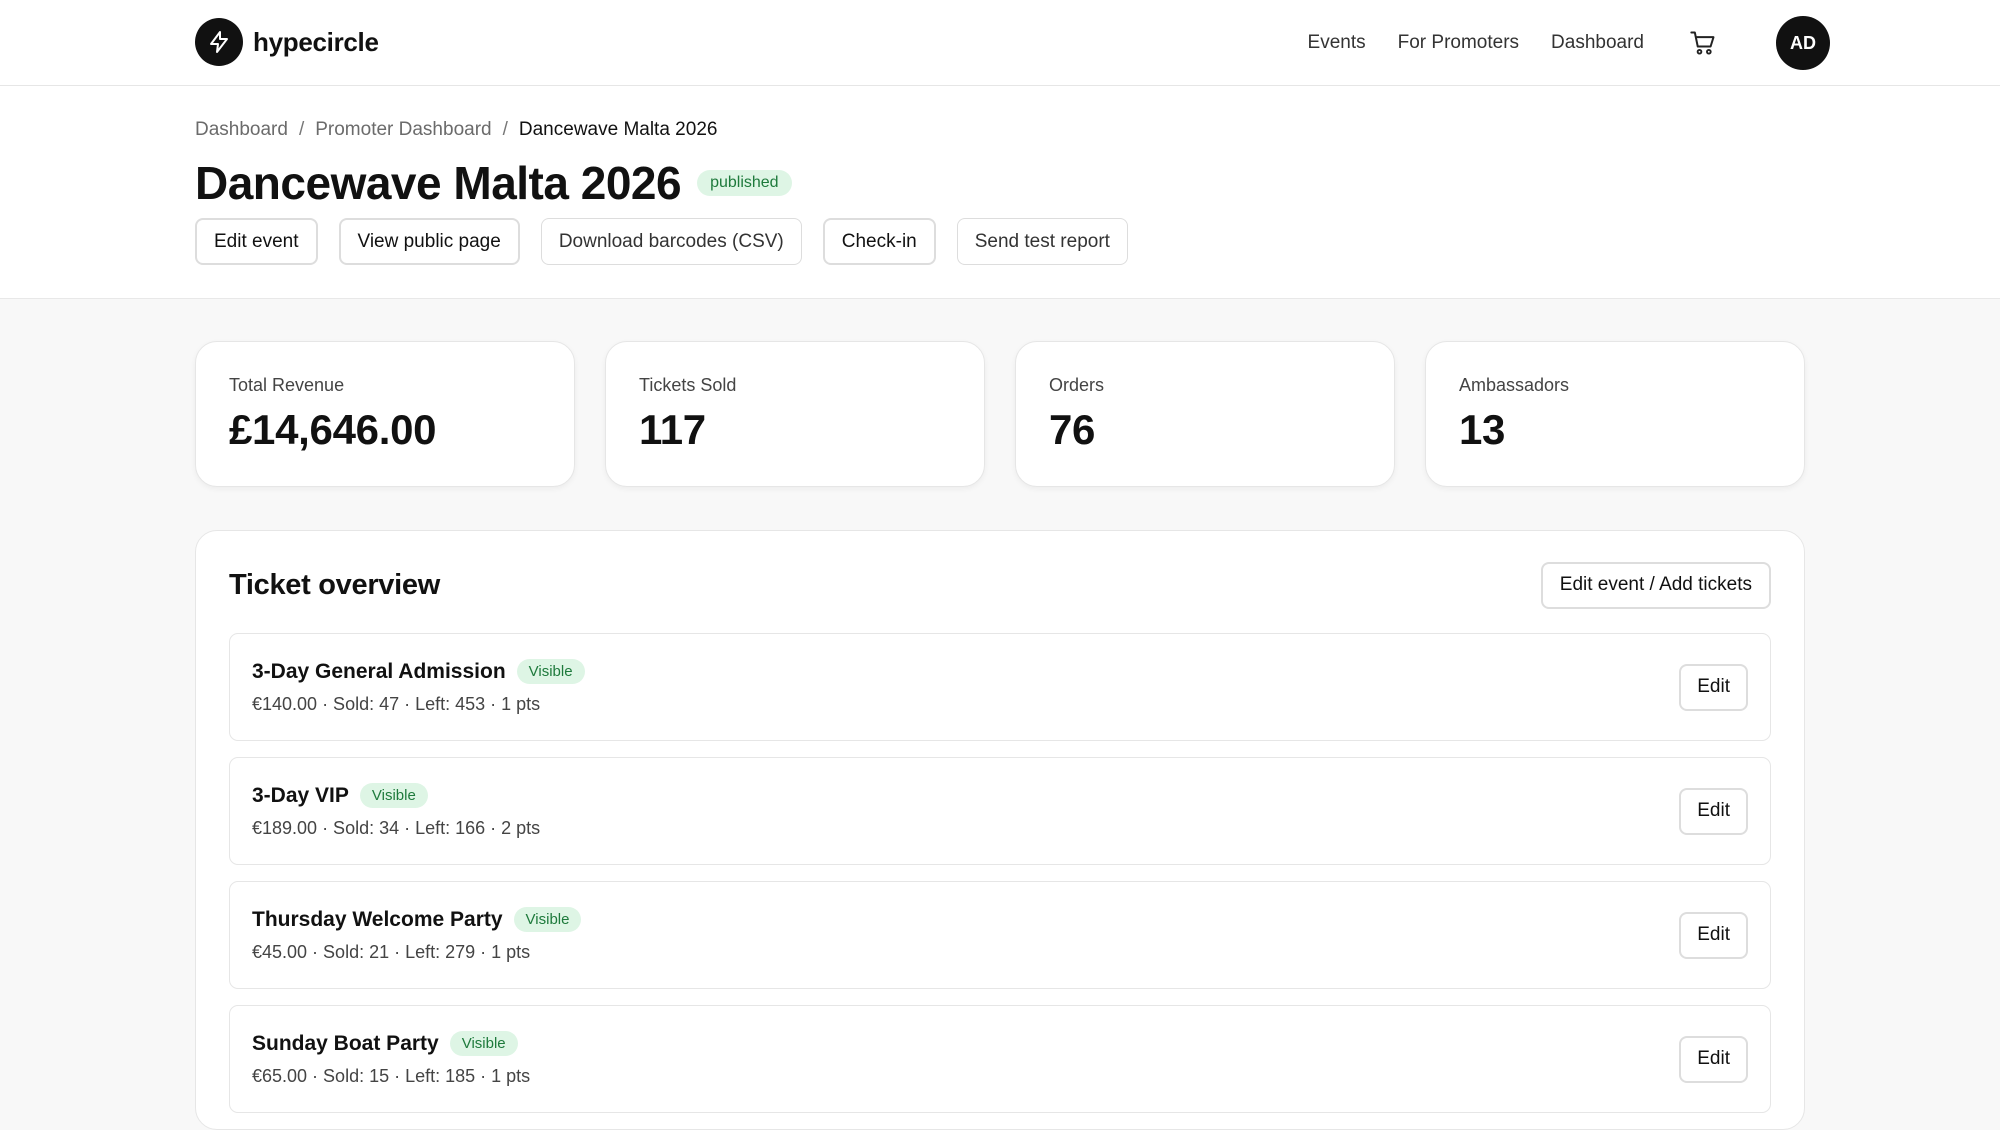  What do you see at coordinates (391, 1076) in the screenshot?
I see `ticket-meta: €65.00 · Sold: 15 · Left: 185 · 1 pts` at bounding box center [391, 1076].